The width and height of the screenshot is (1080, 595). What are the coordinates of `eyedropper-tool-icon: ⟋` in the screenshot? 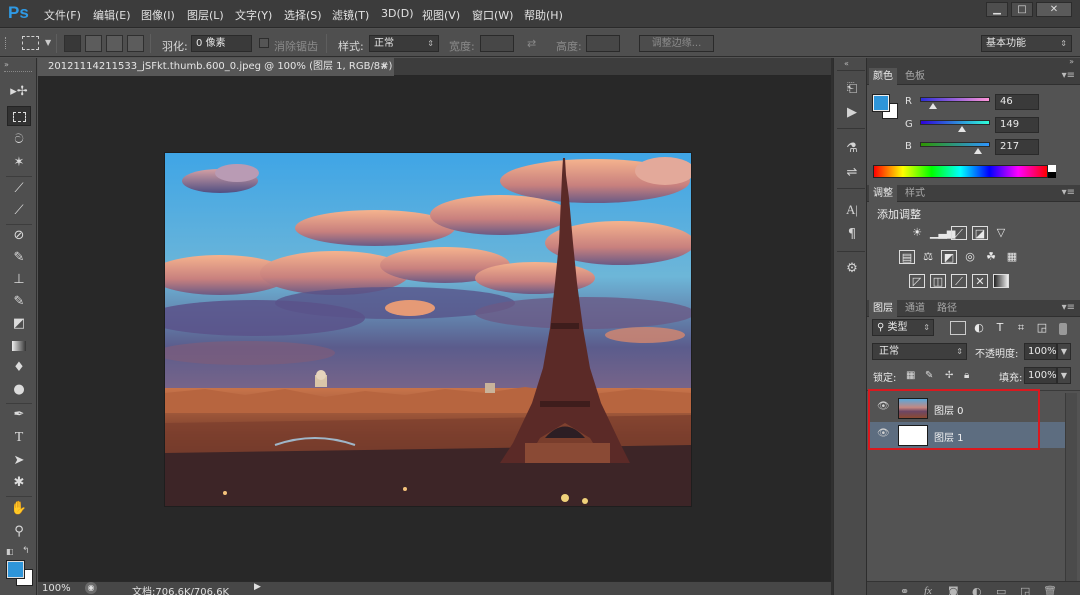 It's located at (19, 211).